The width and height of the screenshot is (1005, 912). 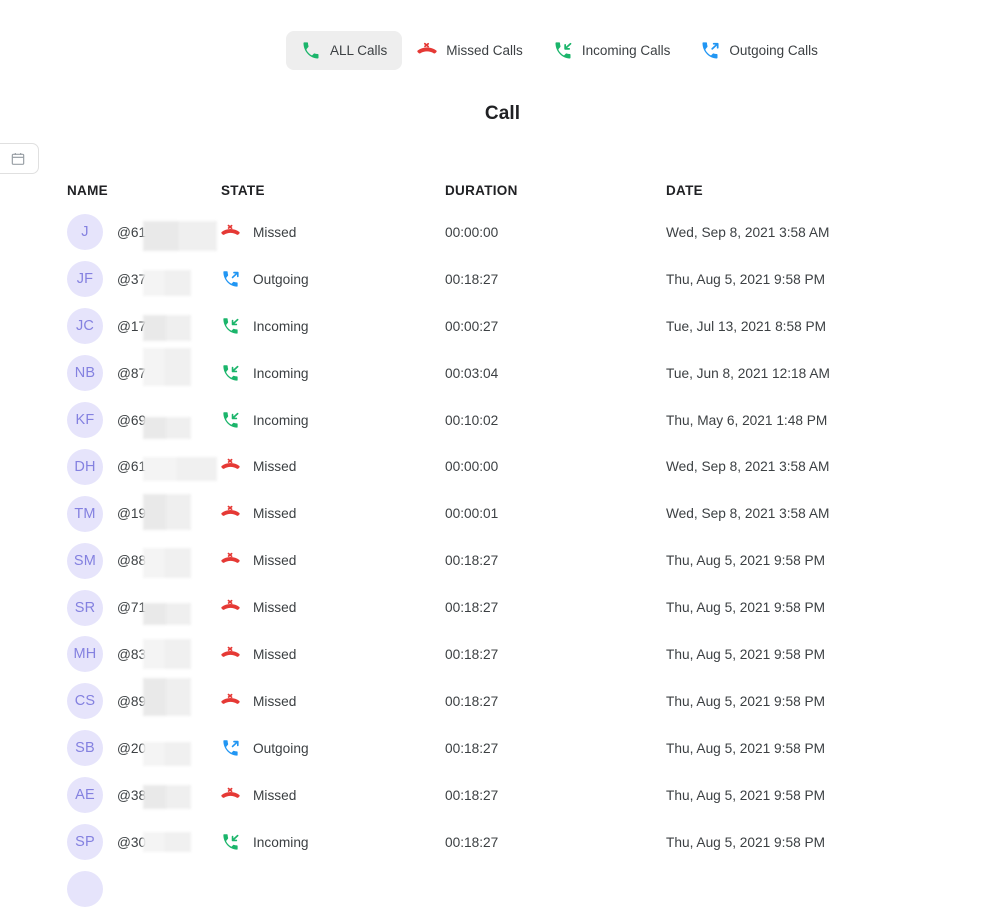 What do you see at coordinates (484, 50) in the screenshot?
I see `tab-label: Missed Calls` at bounding box center [484, 50].